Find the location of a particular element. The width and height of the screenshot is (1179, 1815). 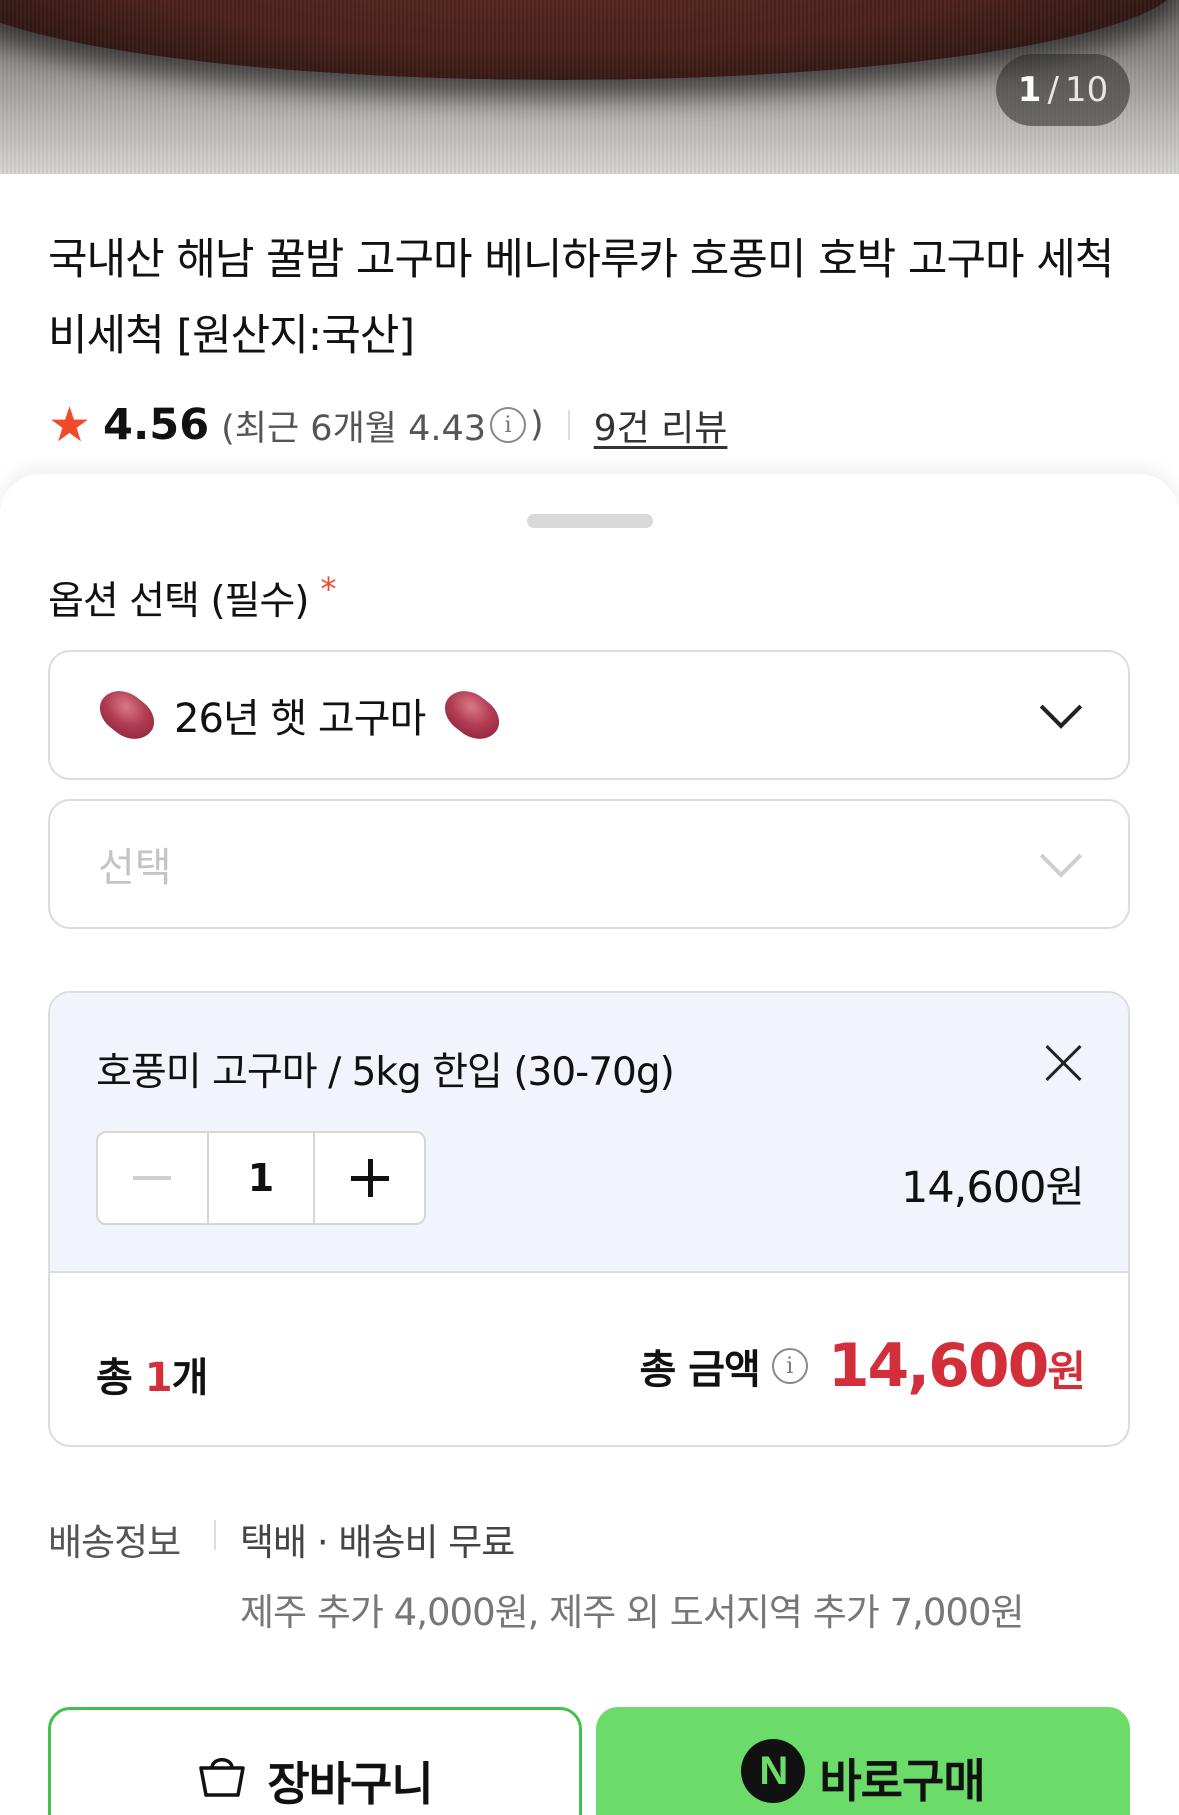

shipping-method: 택배 · 배송비 무료 is located at coordinates (377, 1542).